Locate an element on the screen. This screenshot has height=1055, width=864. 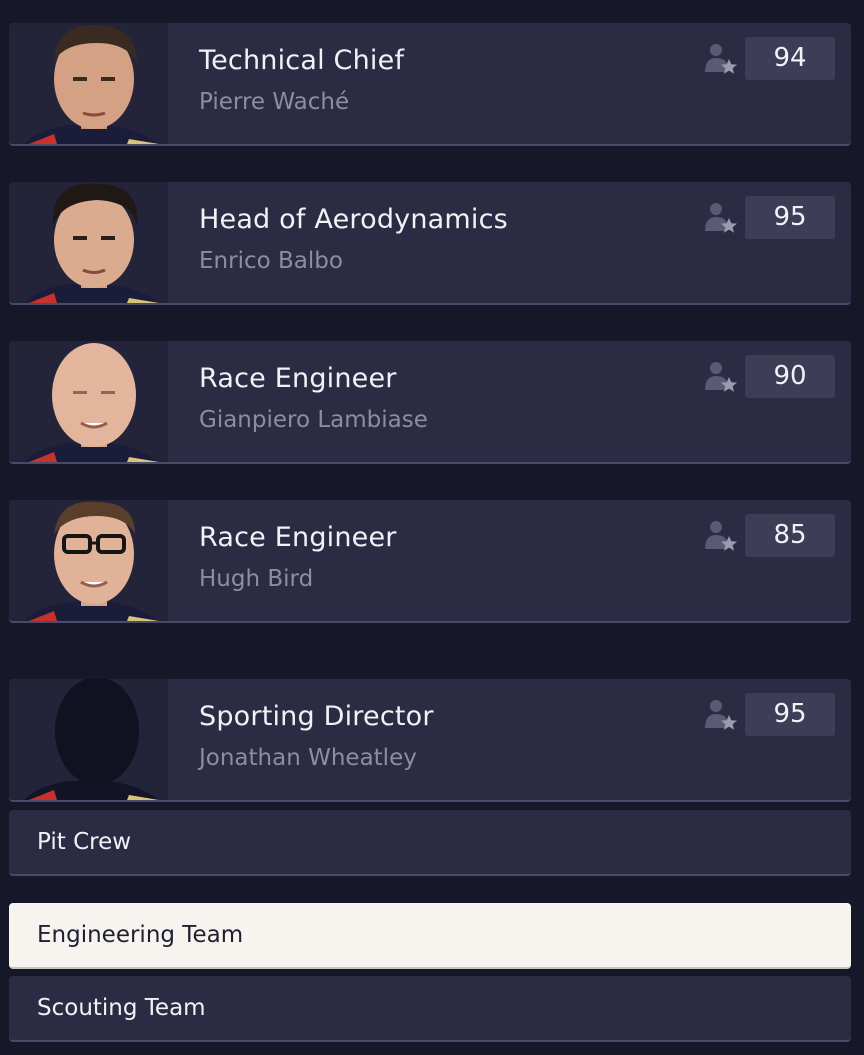
staff-card-sporting-director: Sporting Director Jonathan Wheatley 95 is located at coordinates (430, 740).